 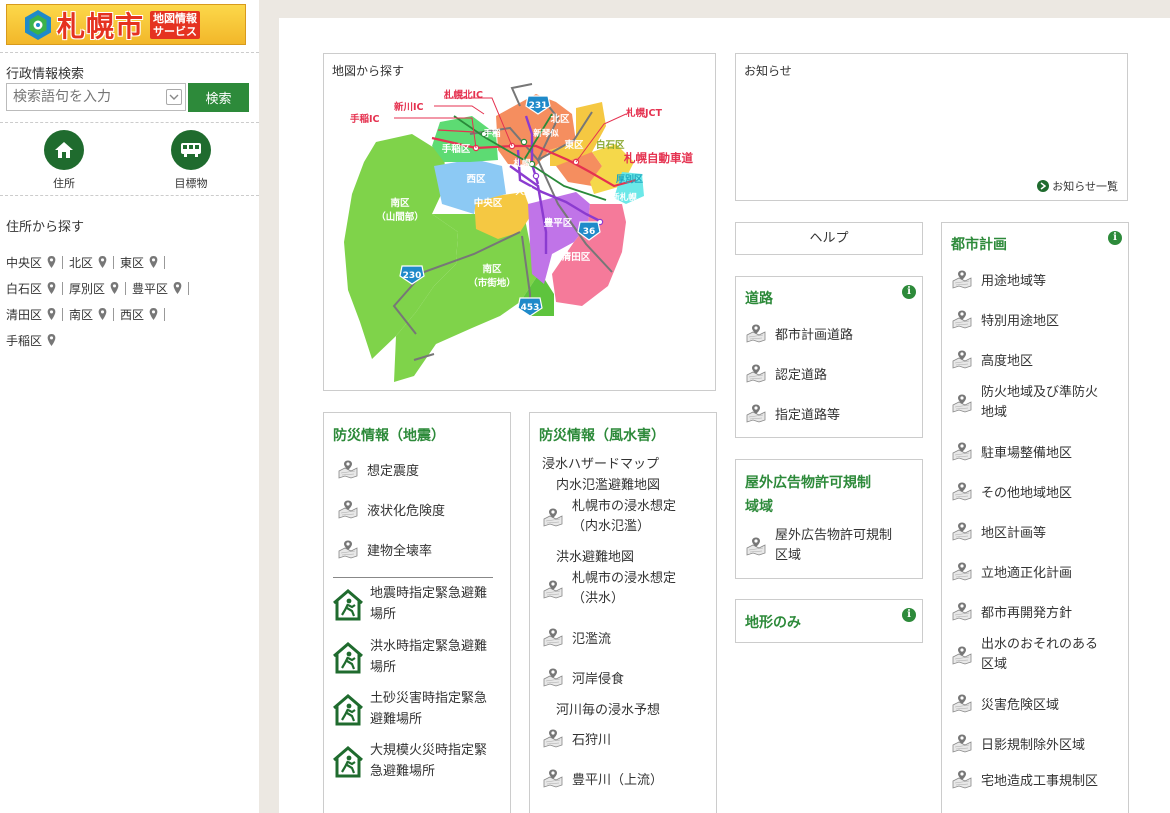 What do you see at coordinates (488, 203) in the screenshot?
I see `svg-text: 中央区` at bounding box center [488, 203].